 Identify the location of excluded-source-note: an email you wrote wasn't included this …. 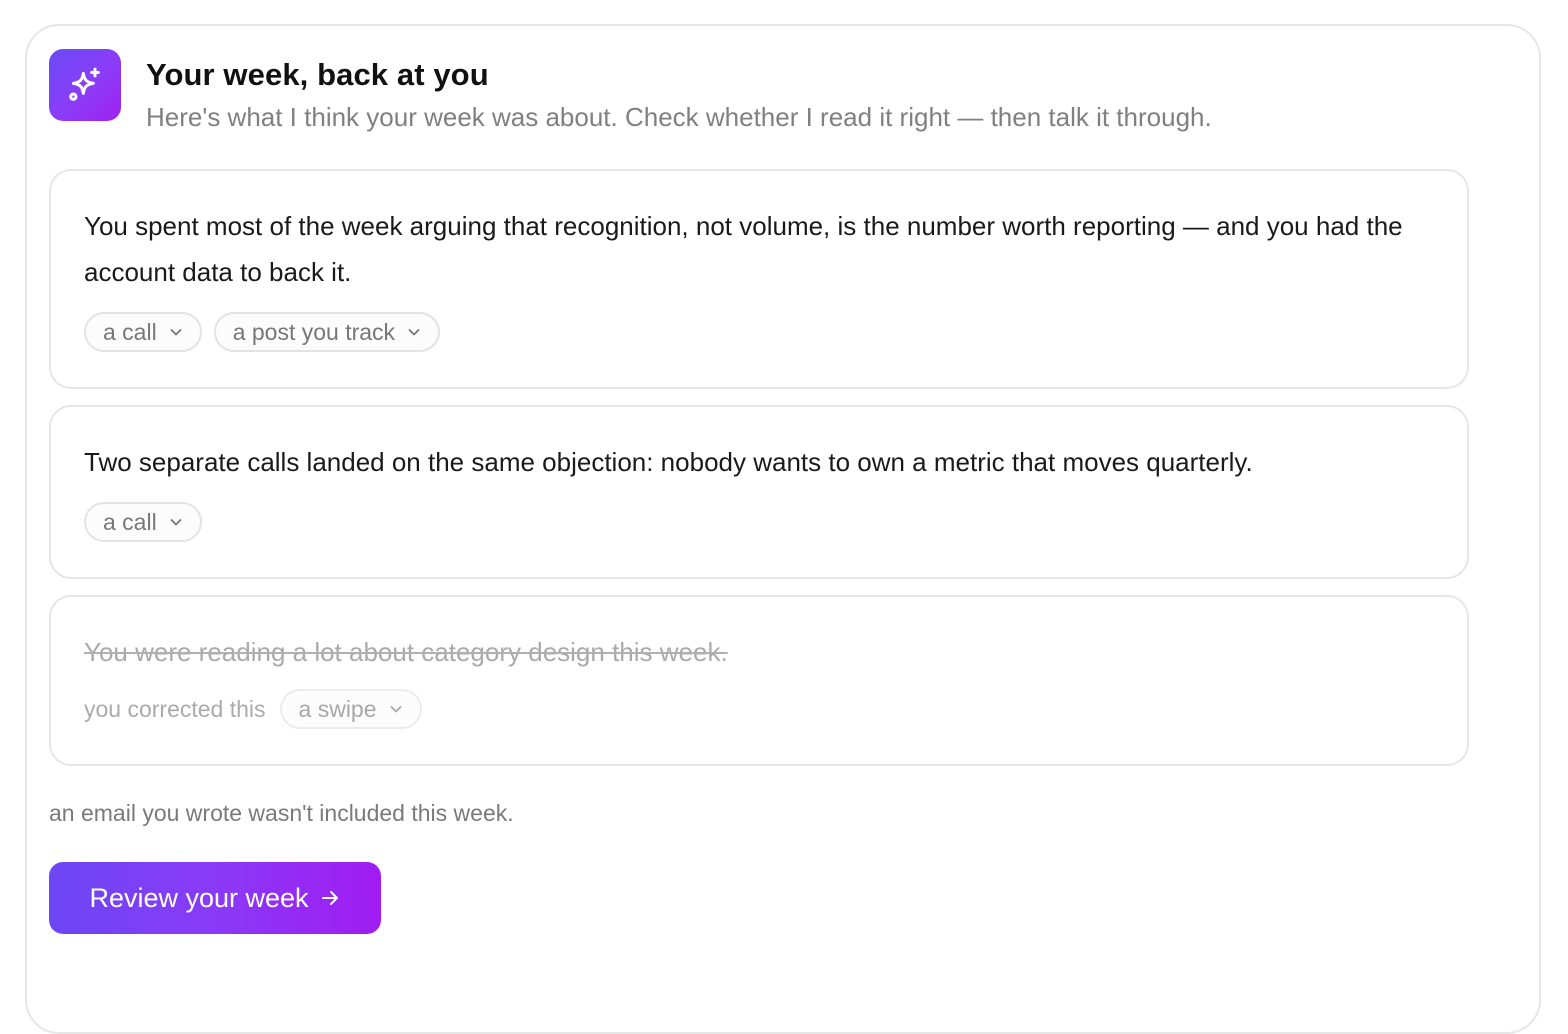
(281, 813).